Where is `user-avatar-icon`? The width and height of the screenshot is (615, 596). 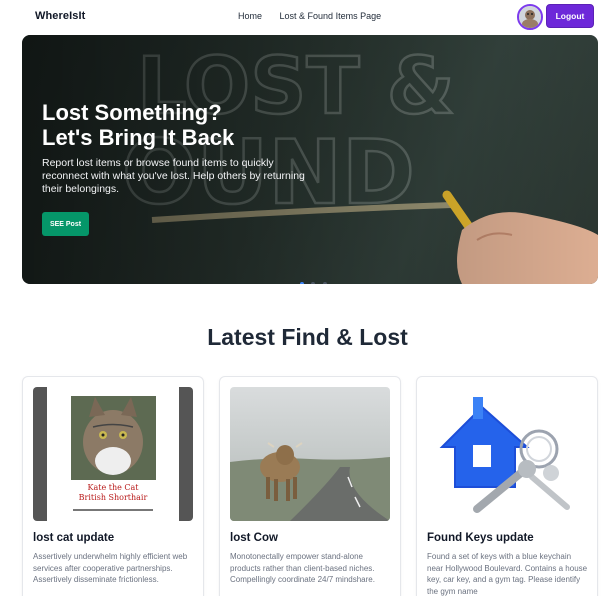 user-avatar-icon is located at coordinates (530, 17).